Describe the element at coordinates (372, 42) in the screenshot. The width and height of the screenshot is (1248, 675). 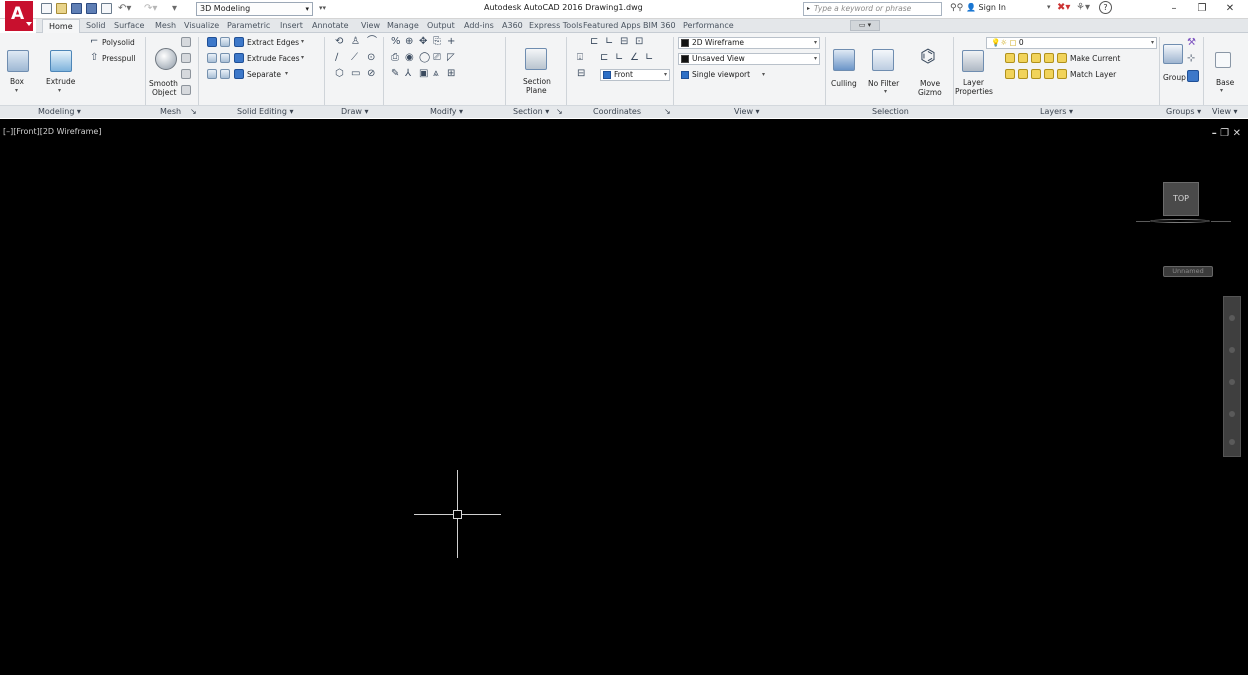
I see `arc-icon: ⌒` at that location.